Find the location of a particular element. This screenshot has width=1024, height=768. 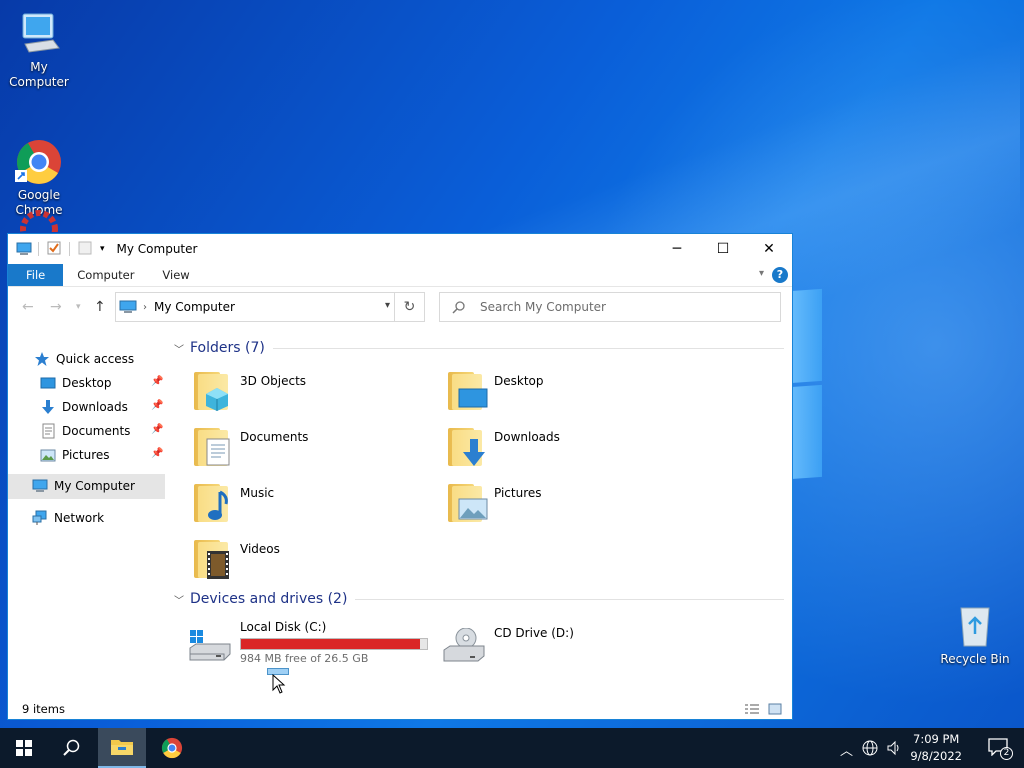

help-icon: ? is located at coordinates (780, 275).